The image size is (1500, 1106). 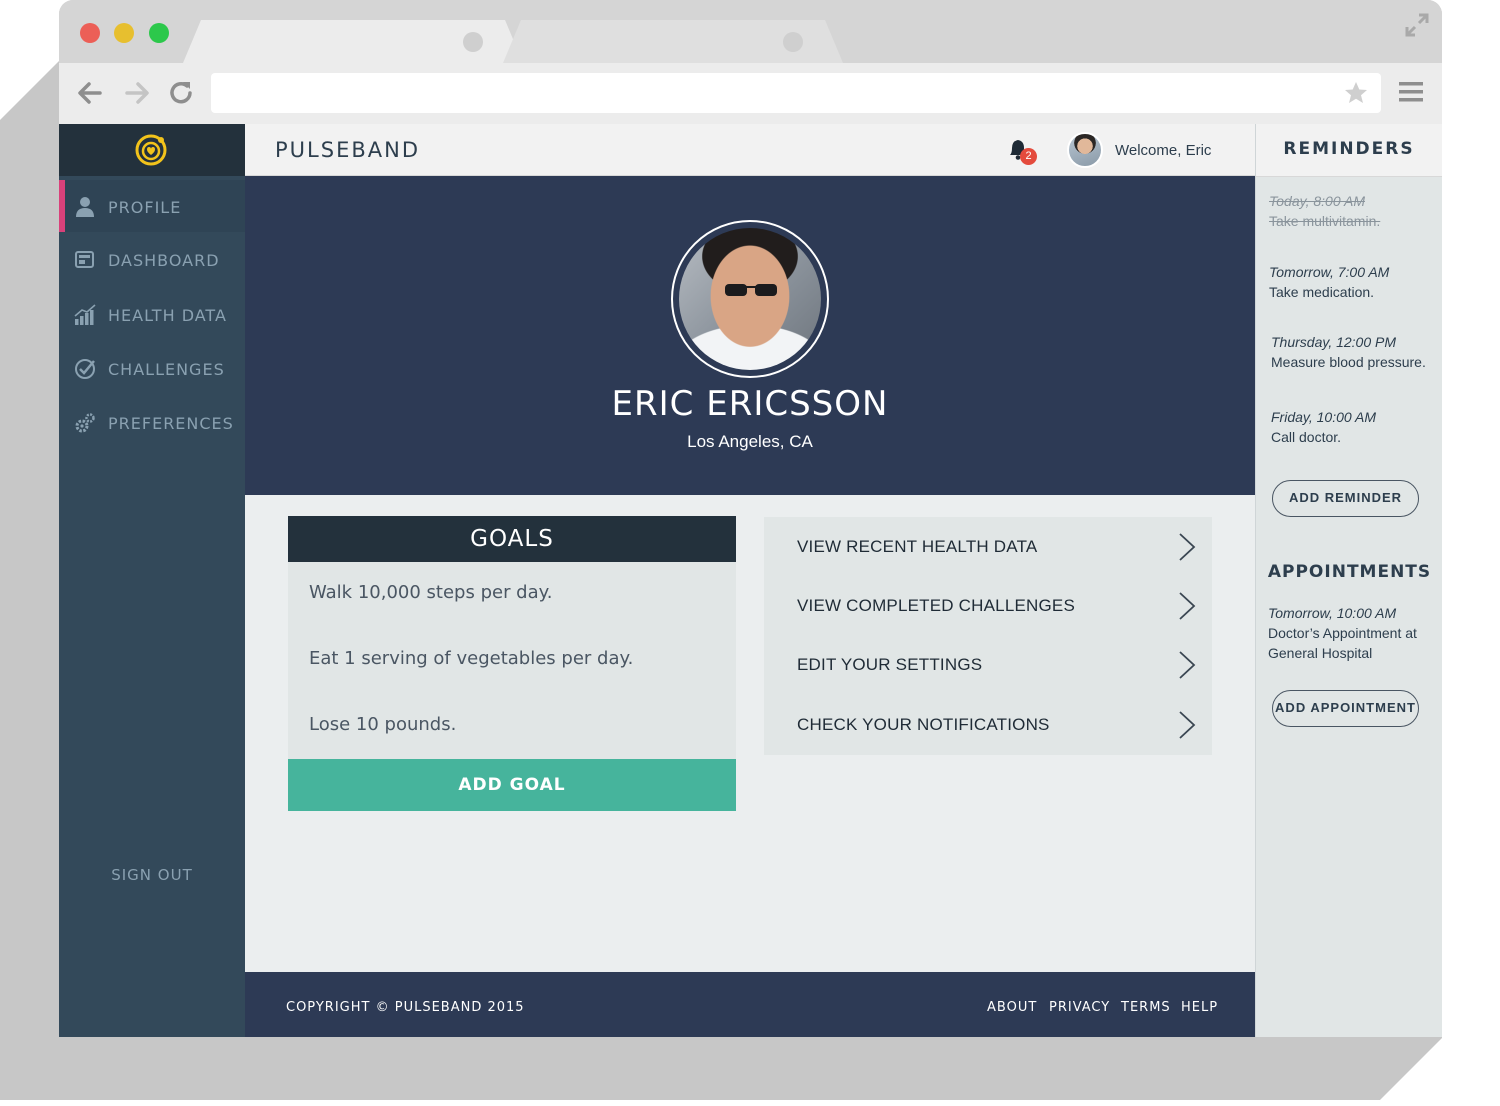 I want to click on sidebar-item-health-data: HEALTH DATA, so click(x=152, y=314).